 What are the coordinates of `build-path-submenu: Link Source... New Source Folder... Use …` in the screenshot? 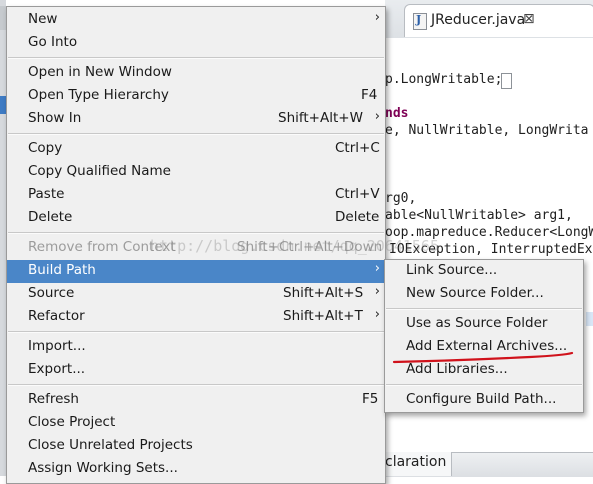 It's located at (484, 336).